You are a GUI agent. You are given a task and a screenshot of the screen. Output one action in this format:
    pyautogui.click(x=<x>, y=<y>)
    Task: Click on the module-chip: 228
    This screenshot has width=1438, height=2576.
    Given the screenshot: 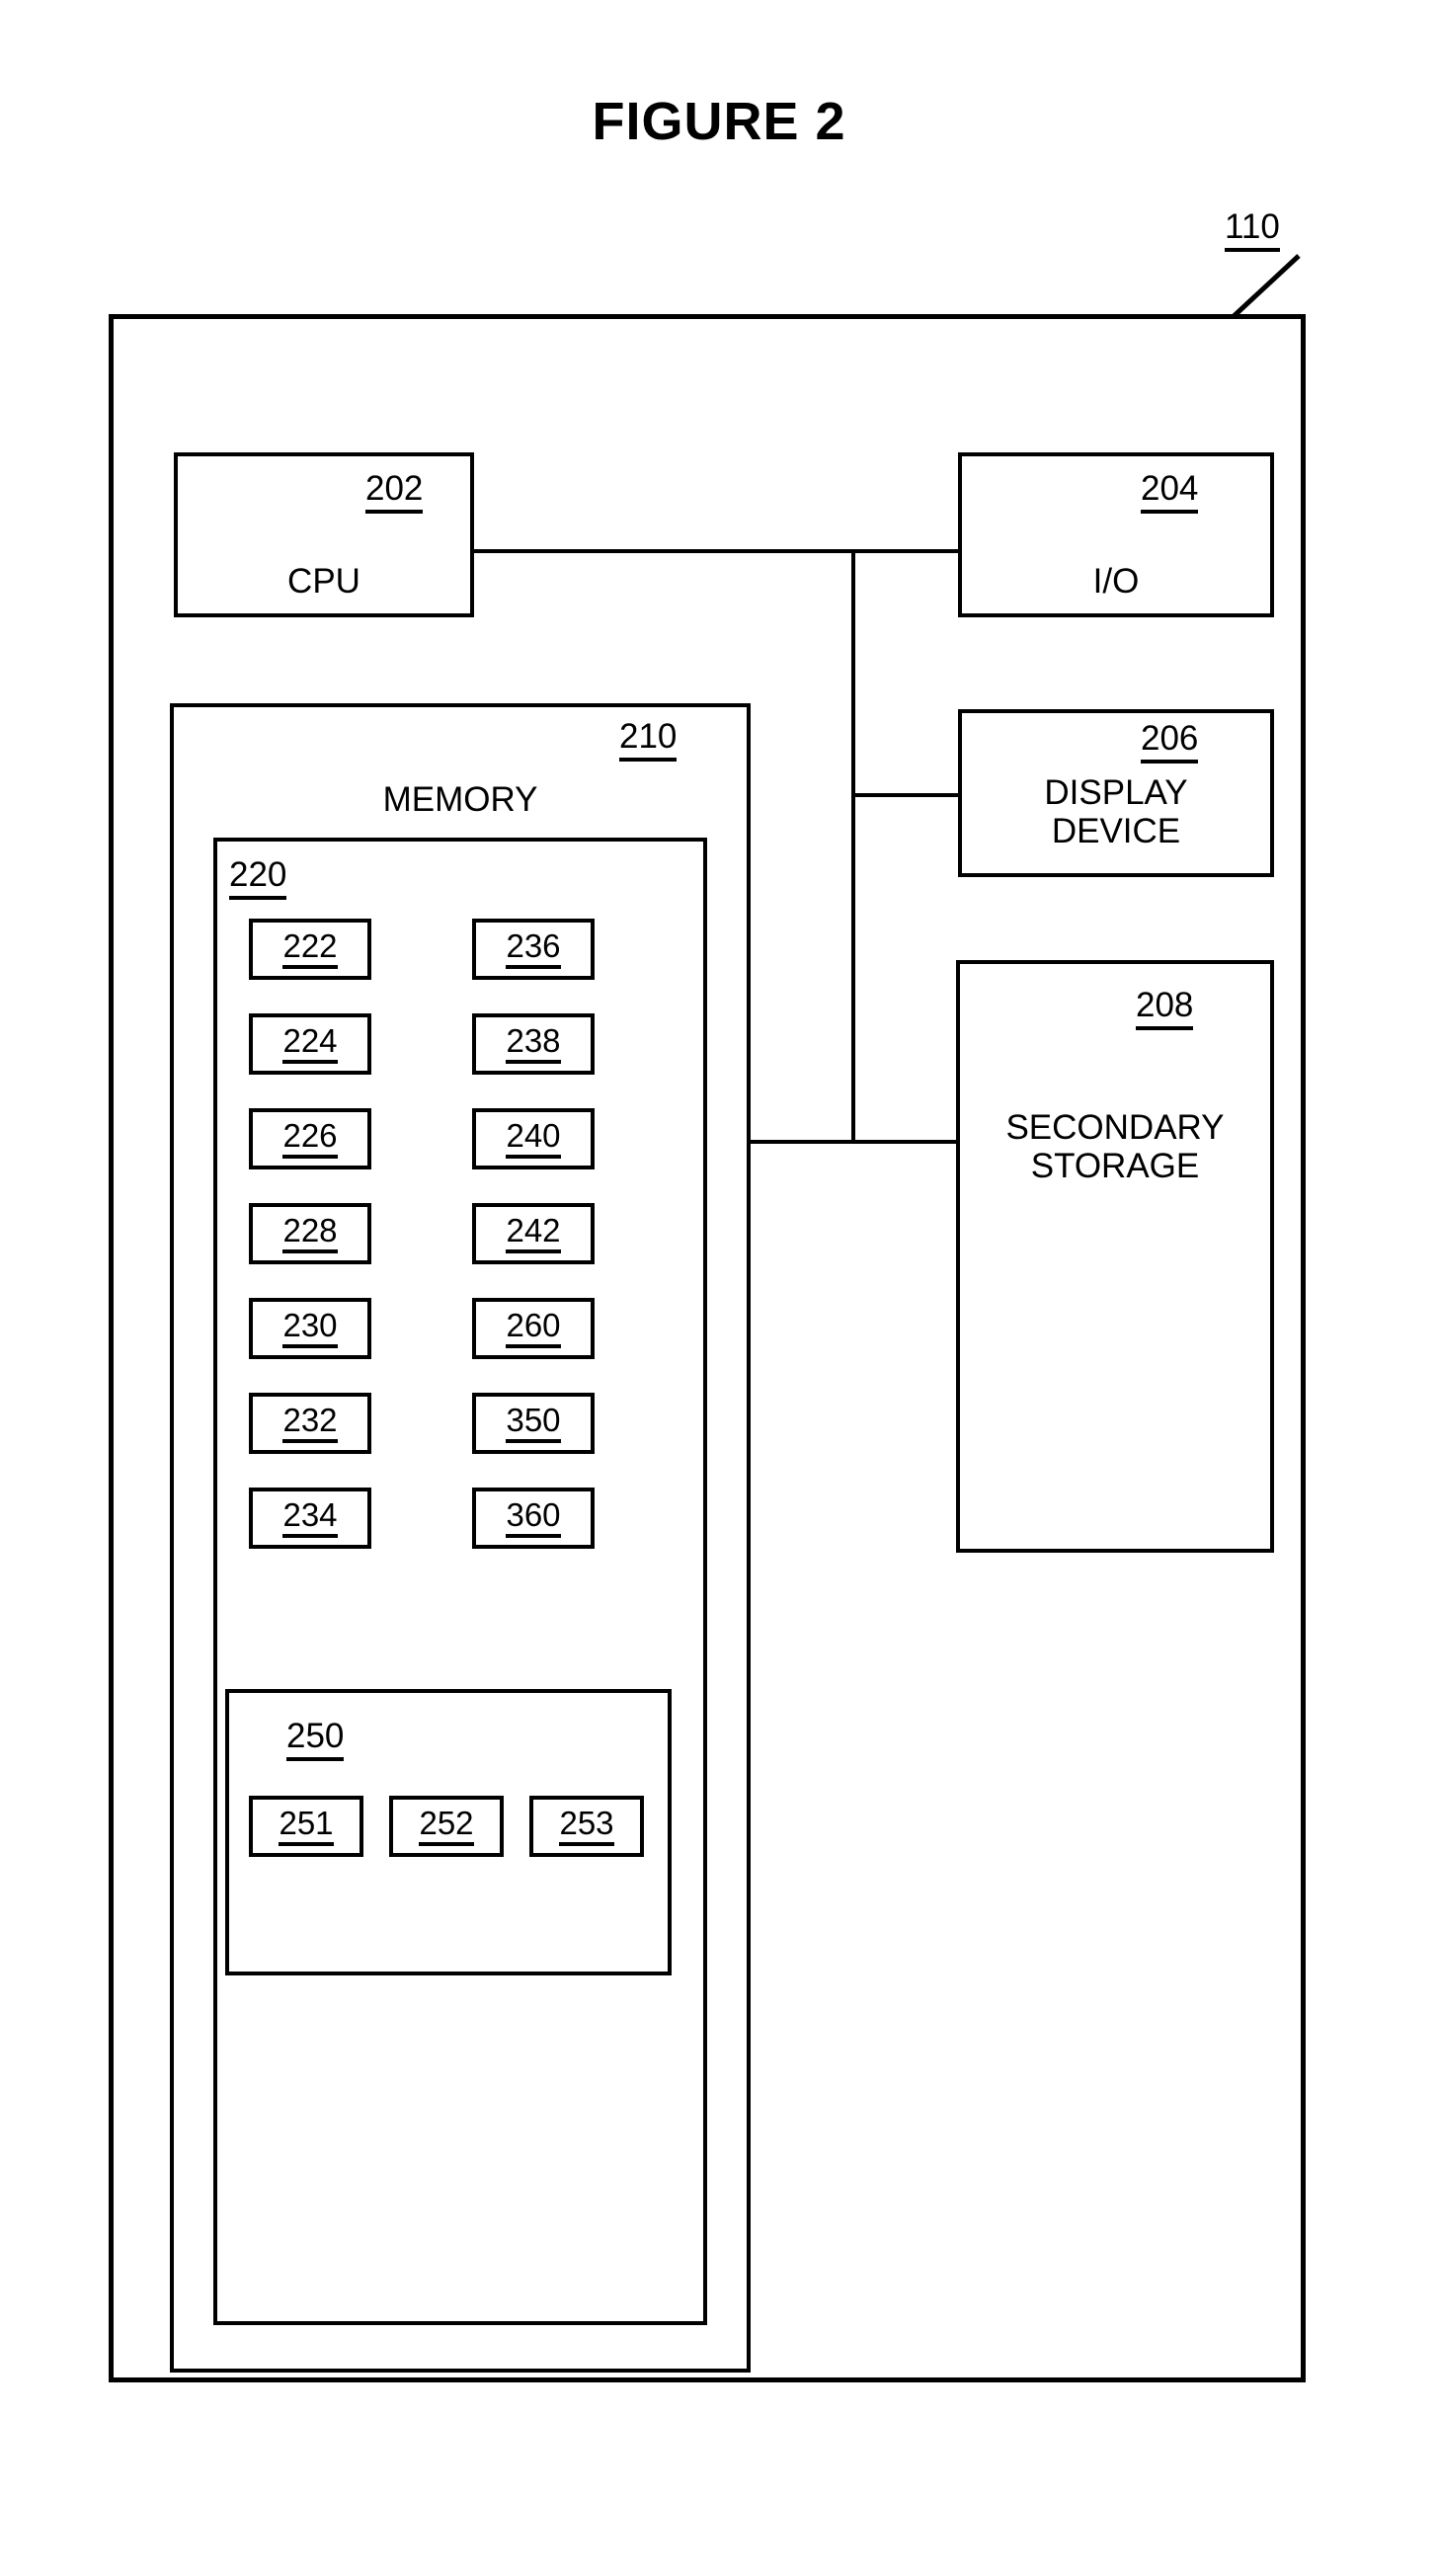 What is the action you would take?
    pyautogui.click(x=310, y=1233)
    